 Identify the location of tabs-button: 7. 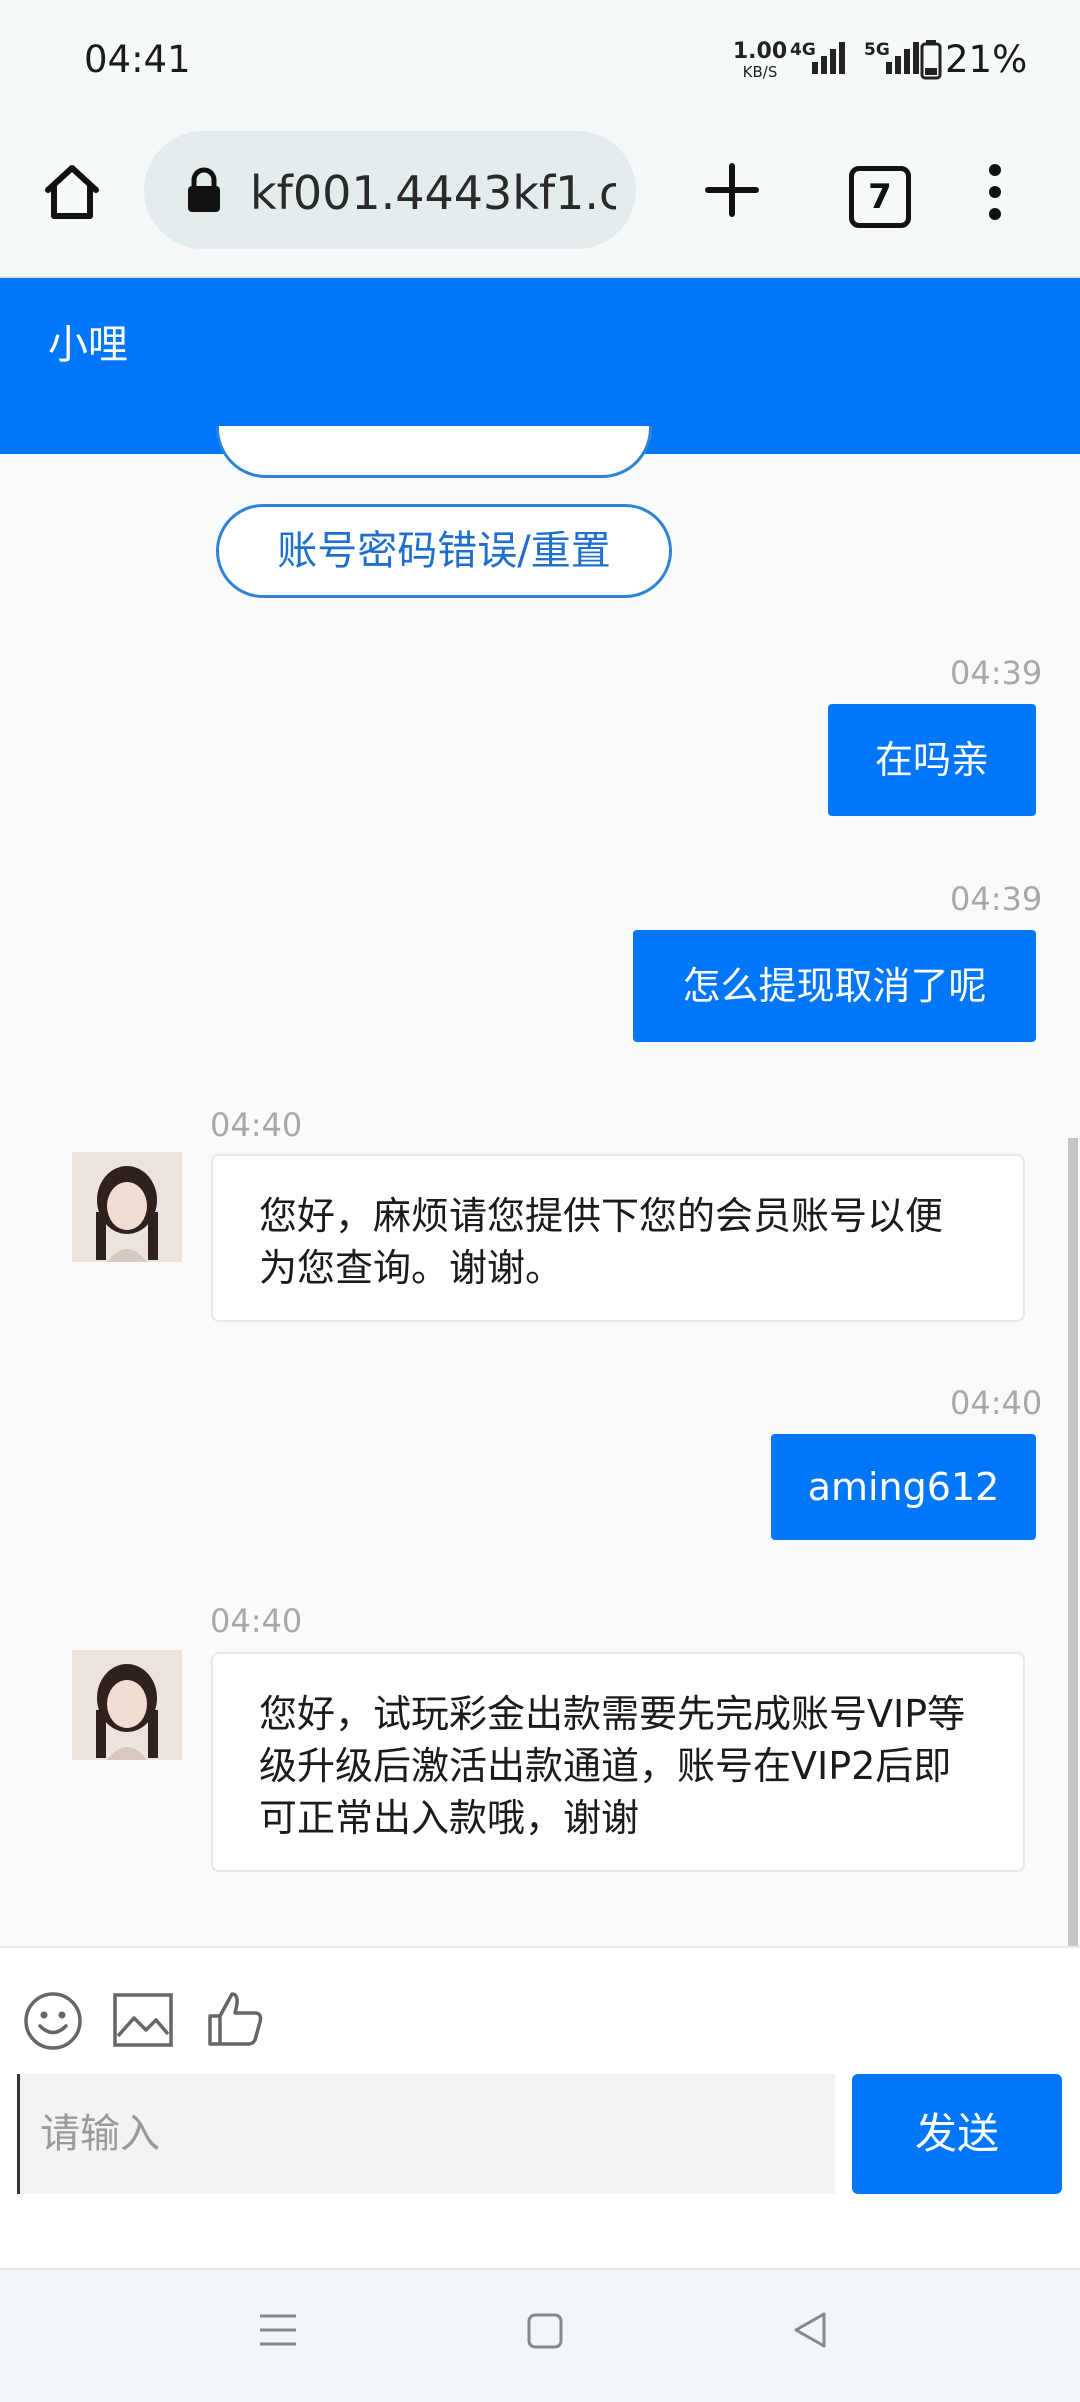
(880, 197).